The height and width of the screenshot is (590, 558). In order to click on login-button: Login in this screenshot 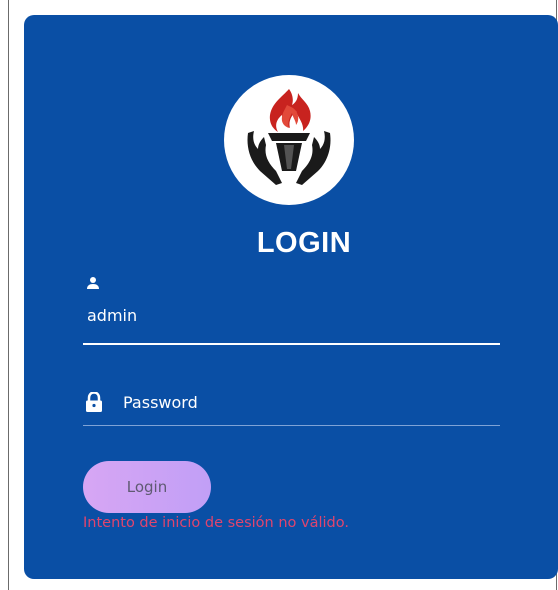, I will do `click(147, 487)`.